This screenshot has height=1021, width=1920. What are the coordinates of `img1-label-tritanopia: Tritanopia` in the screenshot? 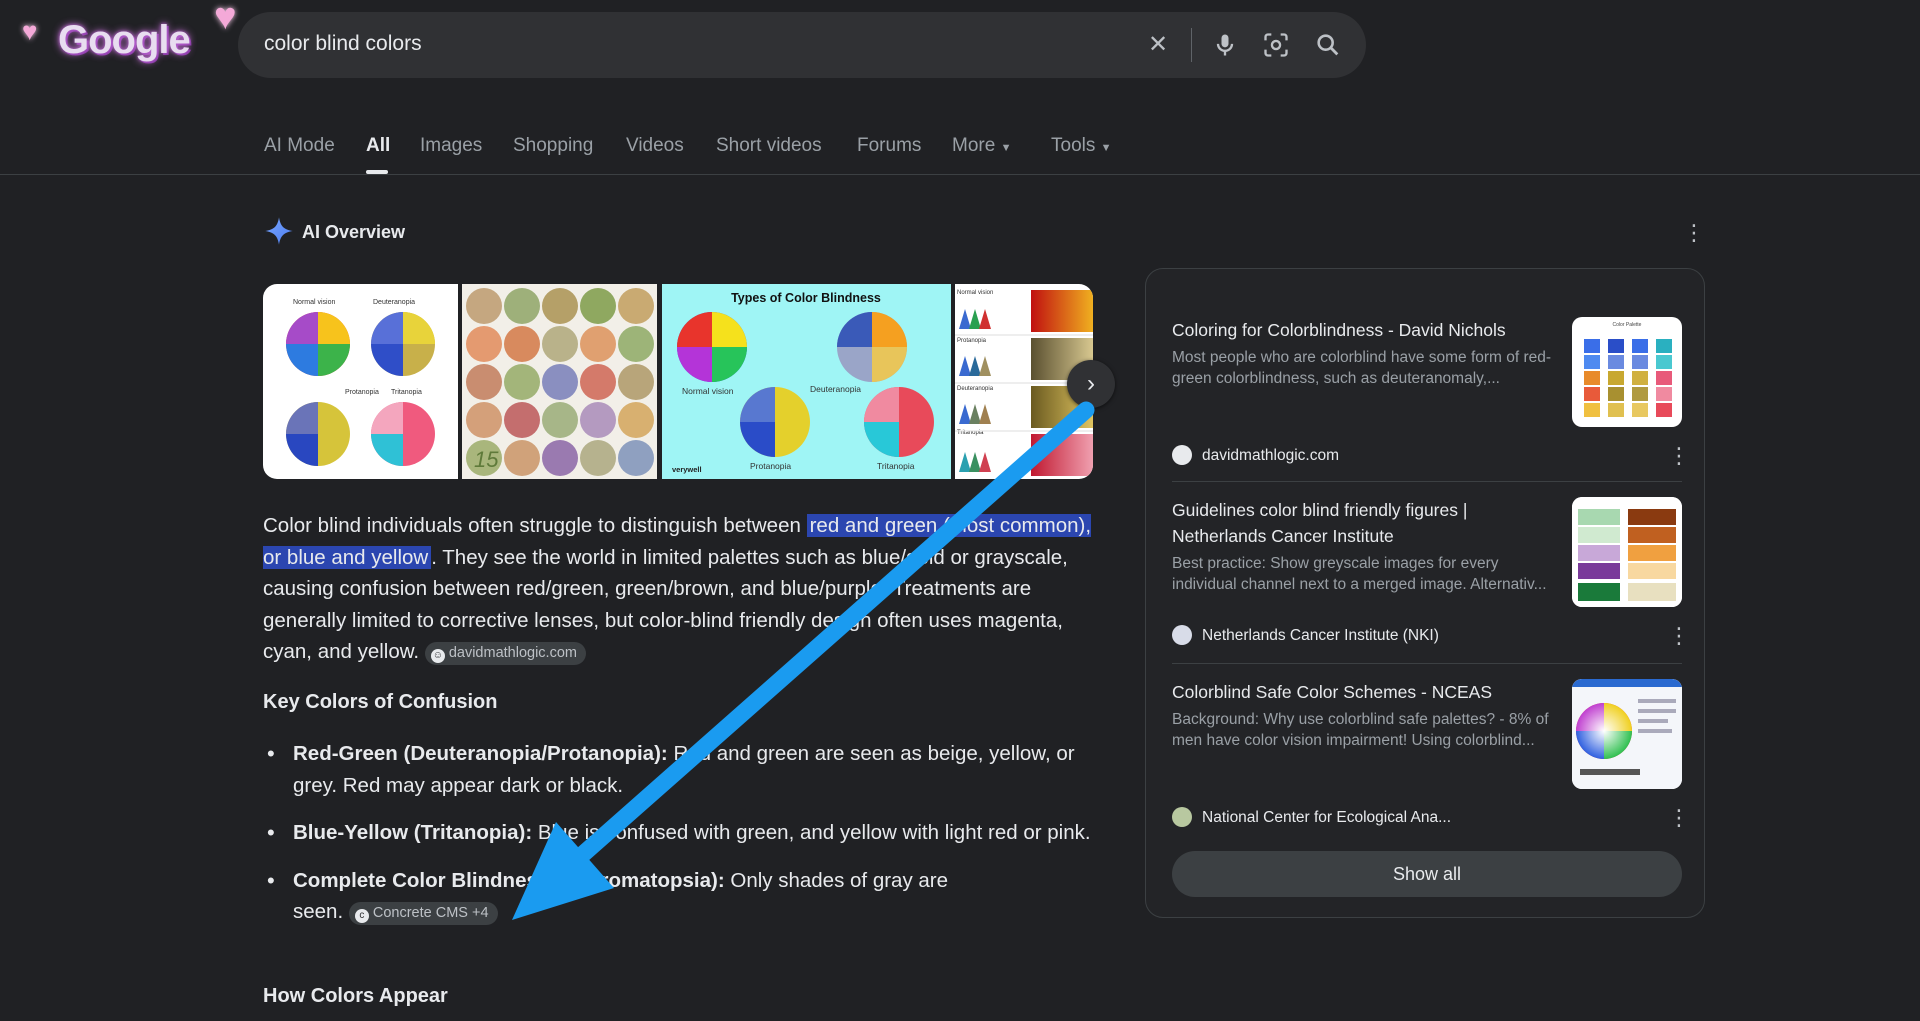 It's located at (406, 392).